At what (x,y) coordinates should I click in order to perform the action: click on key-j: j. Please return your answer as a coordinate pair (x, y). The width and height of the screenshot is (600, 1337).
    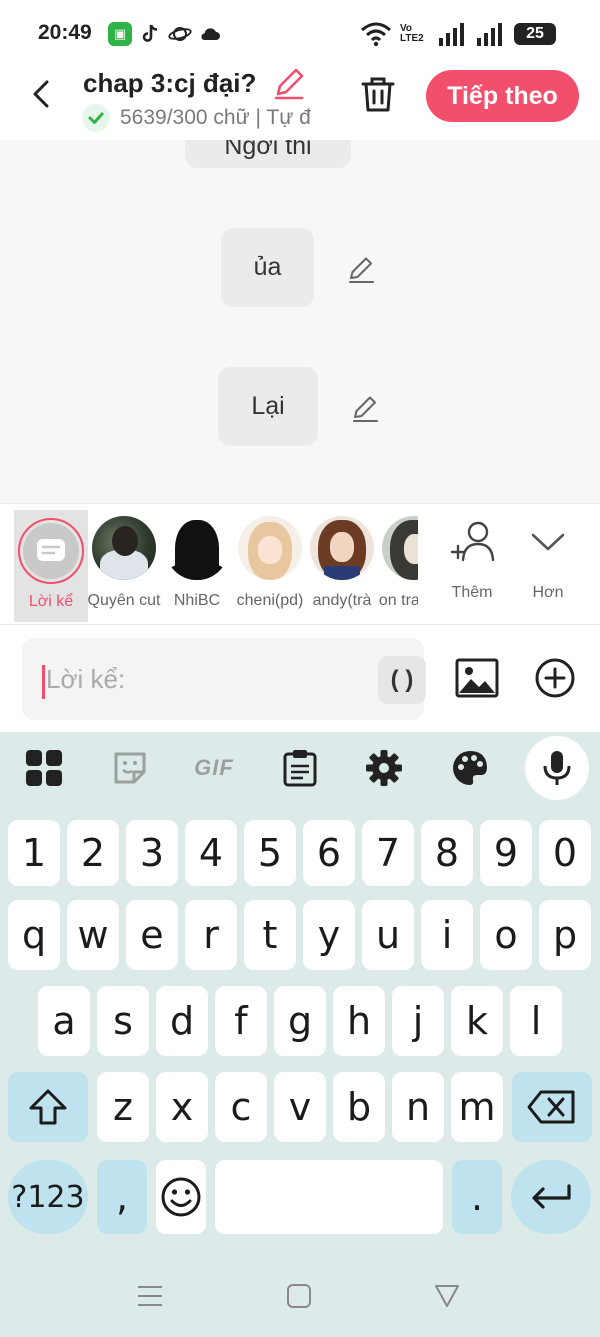
    Looking at the image, I should click on (418, 1021).